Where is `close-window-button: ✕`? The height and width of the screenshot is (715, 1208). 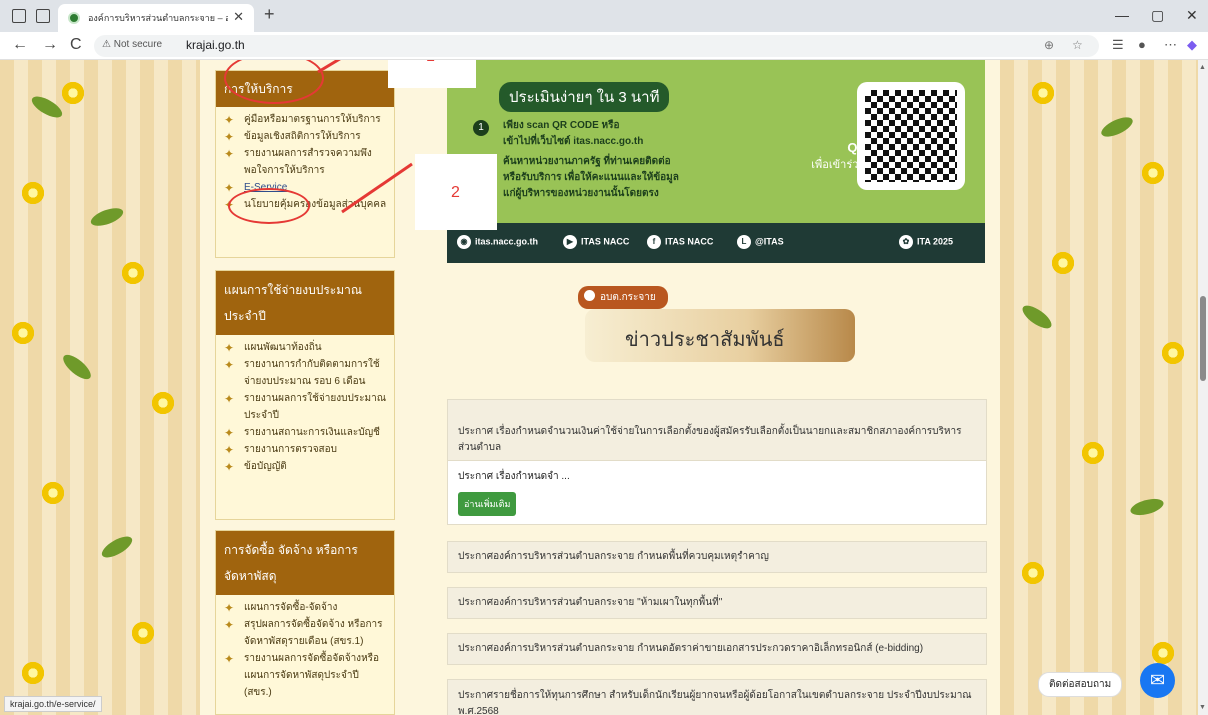 close-window-button: ✕ is located at coordinates (1192, 15).